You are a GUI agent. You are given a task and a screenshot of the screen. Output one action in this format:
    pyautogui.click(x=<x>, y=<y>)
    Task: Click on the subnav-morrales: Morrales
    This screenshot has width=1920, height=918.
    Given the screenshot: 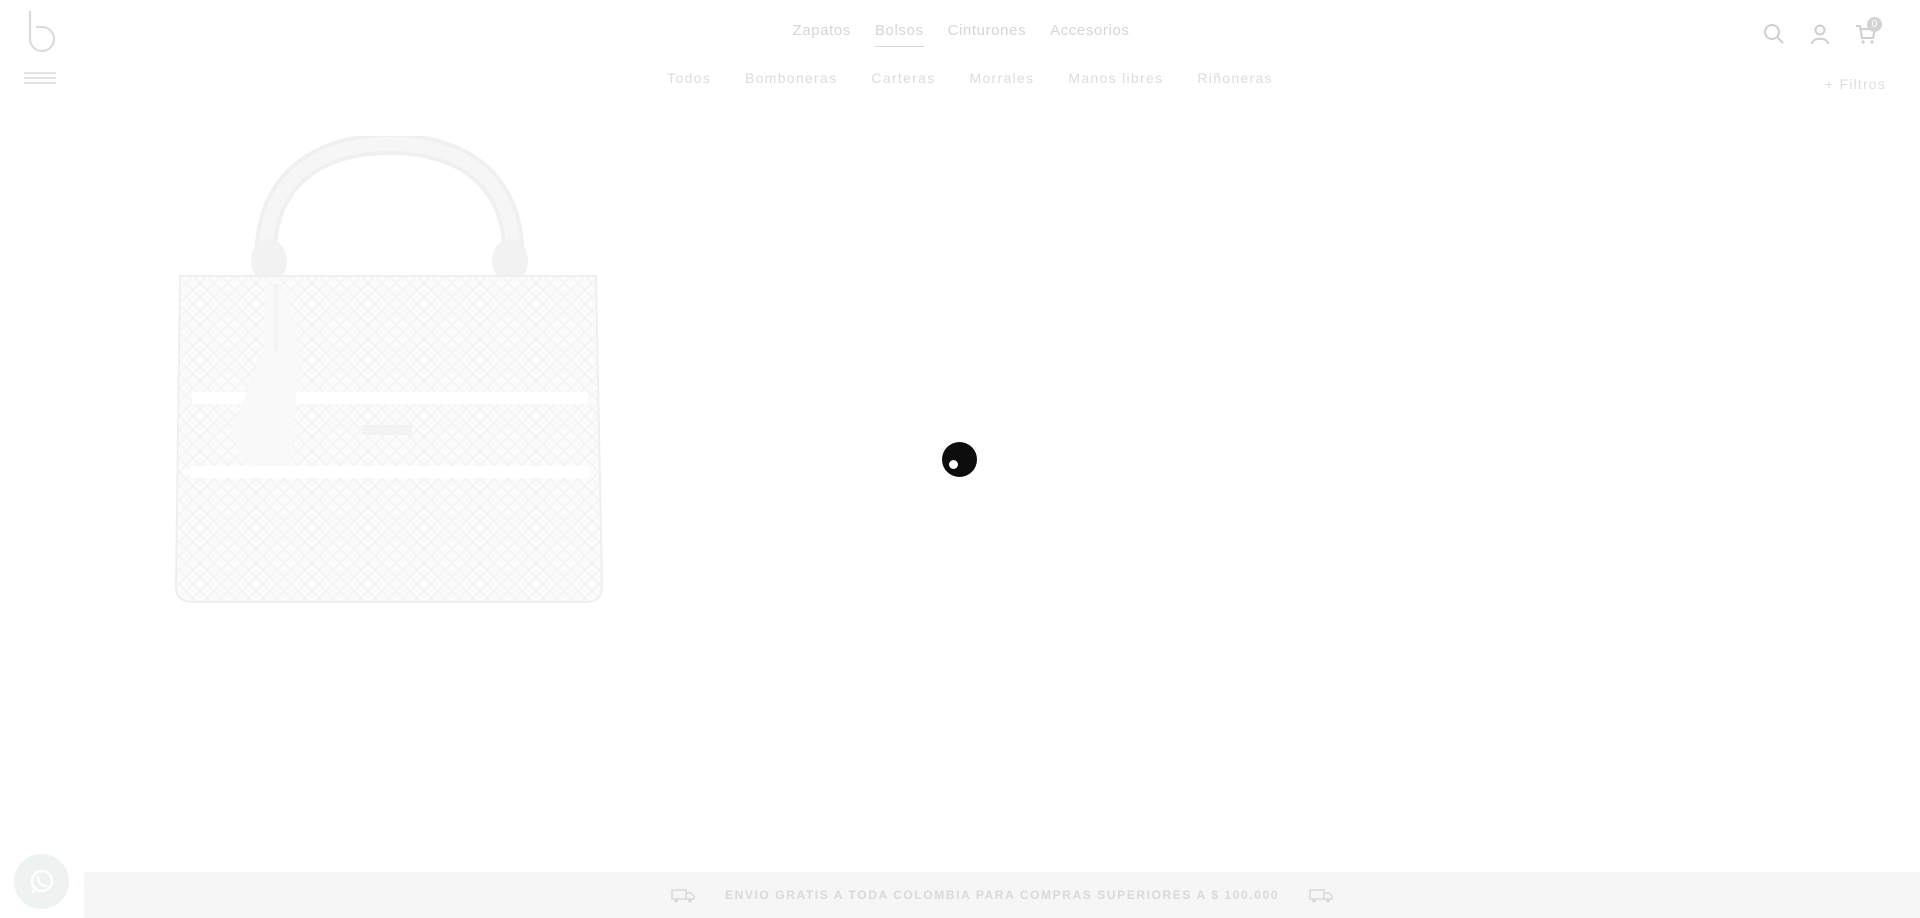 What is the action you would take?
    pyautogui.click(x=1002, y=78)
    